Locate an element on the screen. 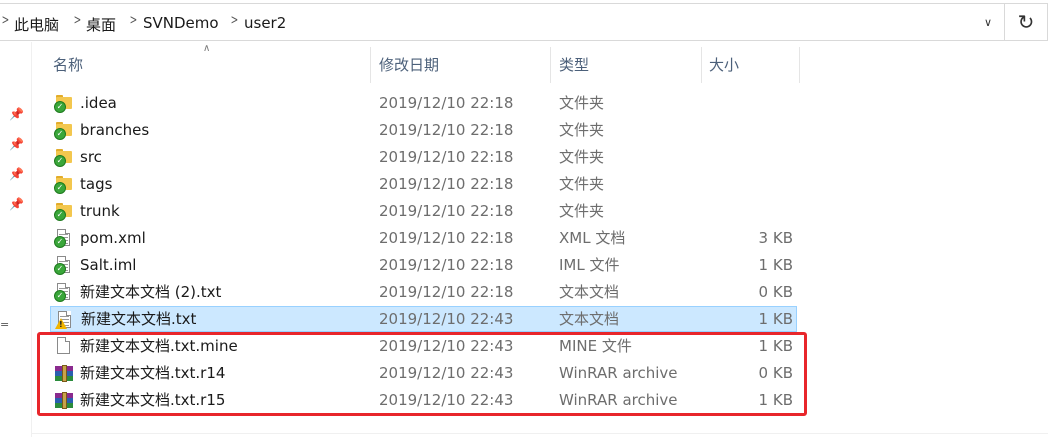 This screenshot has width=1048, height=437. file-row: ✓ src 2019/12/10 22:18 文件夹 is located at coordinates (423, 157).